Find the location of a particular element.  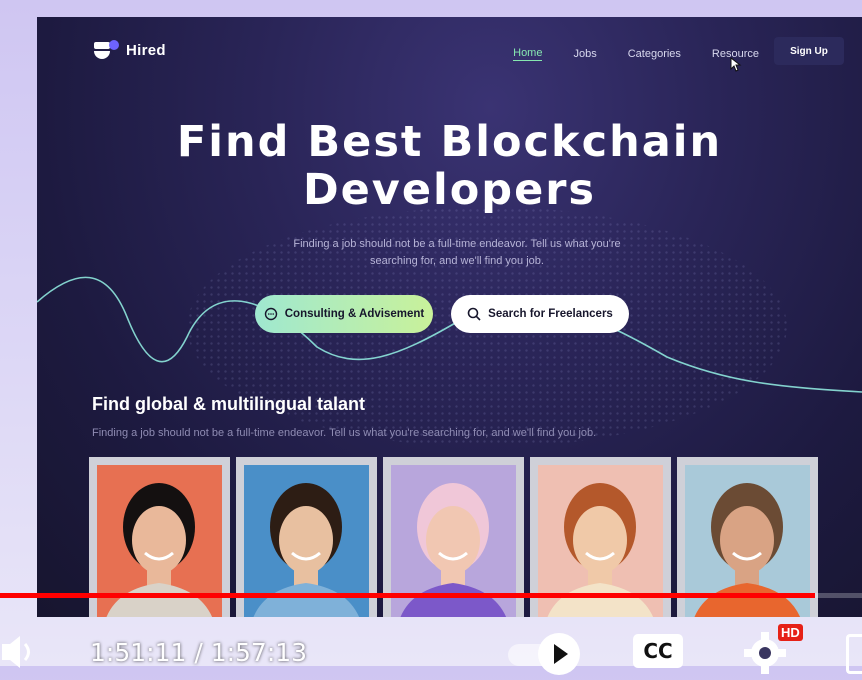

nav-jobs: Jobs is located at coordinates (584, 54).